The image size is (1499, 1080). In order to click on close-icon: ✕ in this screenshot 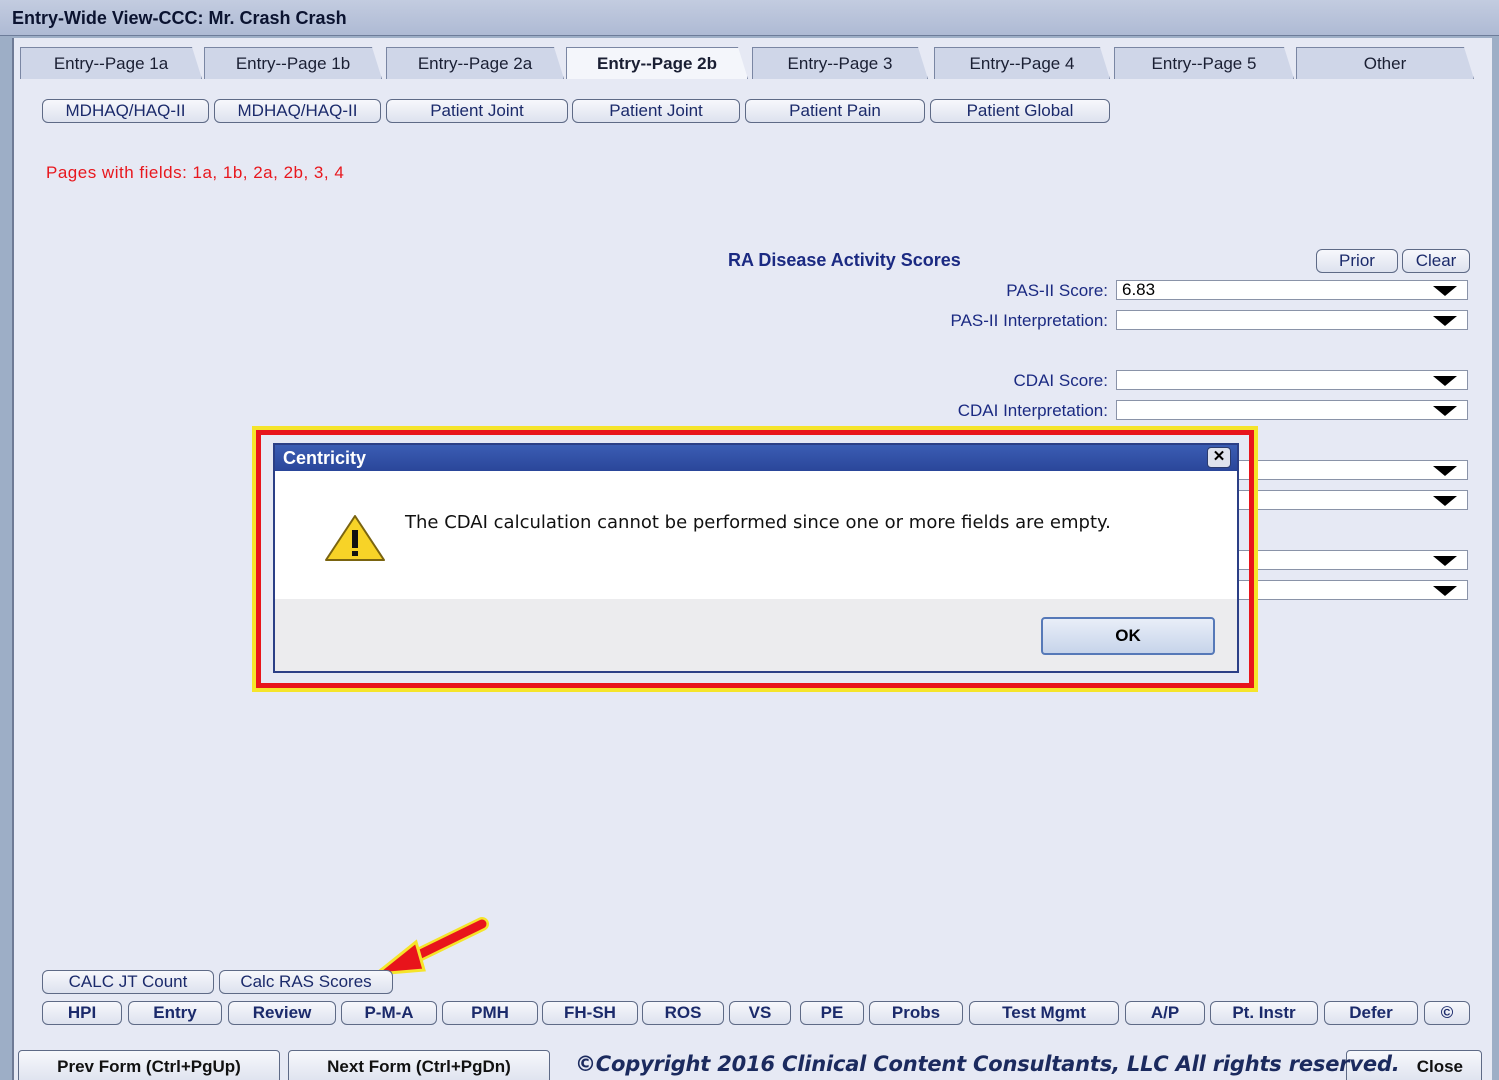, I will do `click(1219, 457)`.